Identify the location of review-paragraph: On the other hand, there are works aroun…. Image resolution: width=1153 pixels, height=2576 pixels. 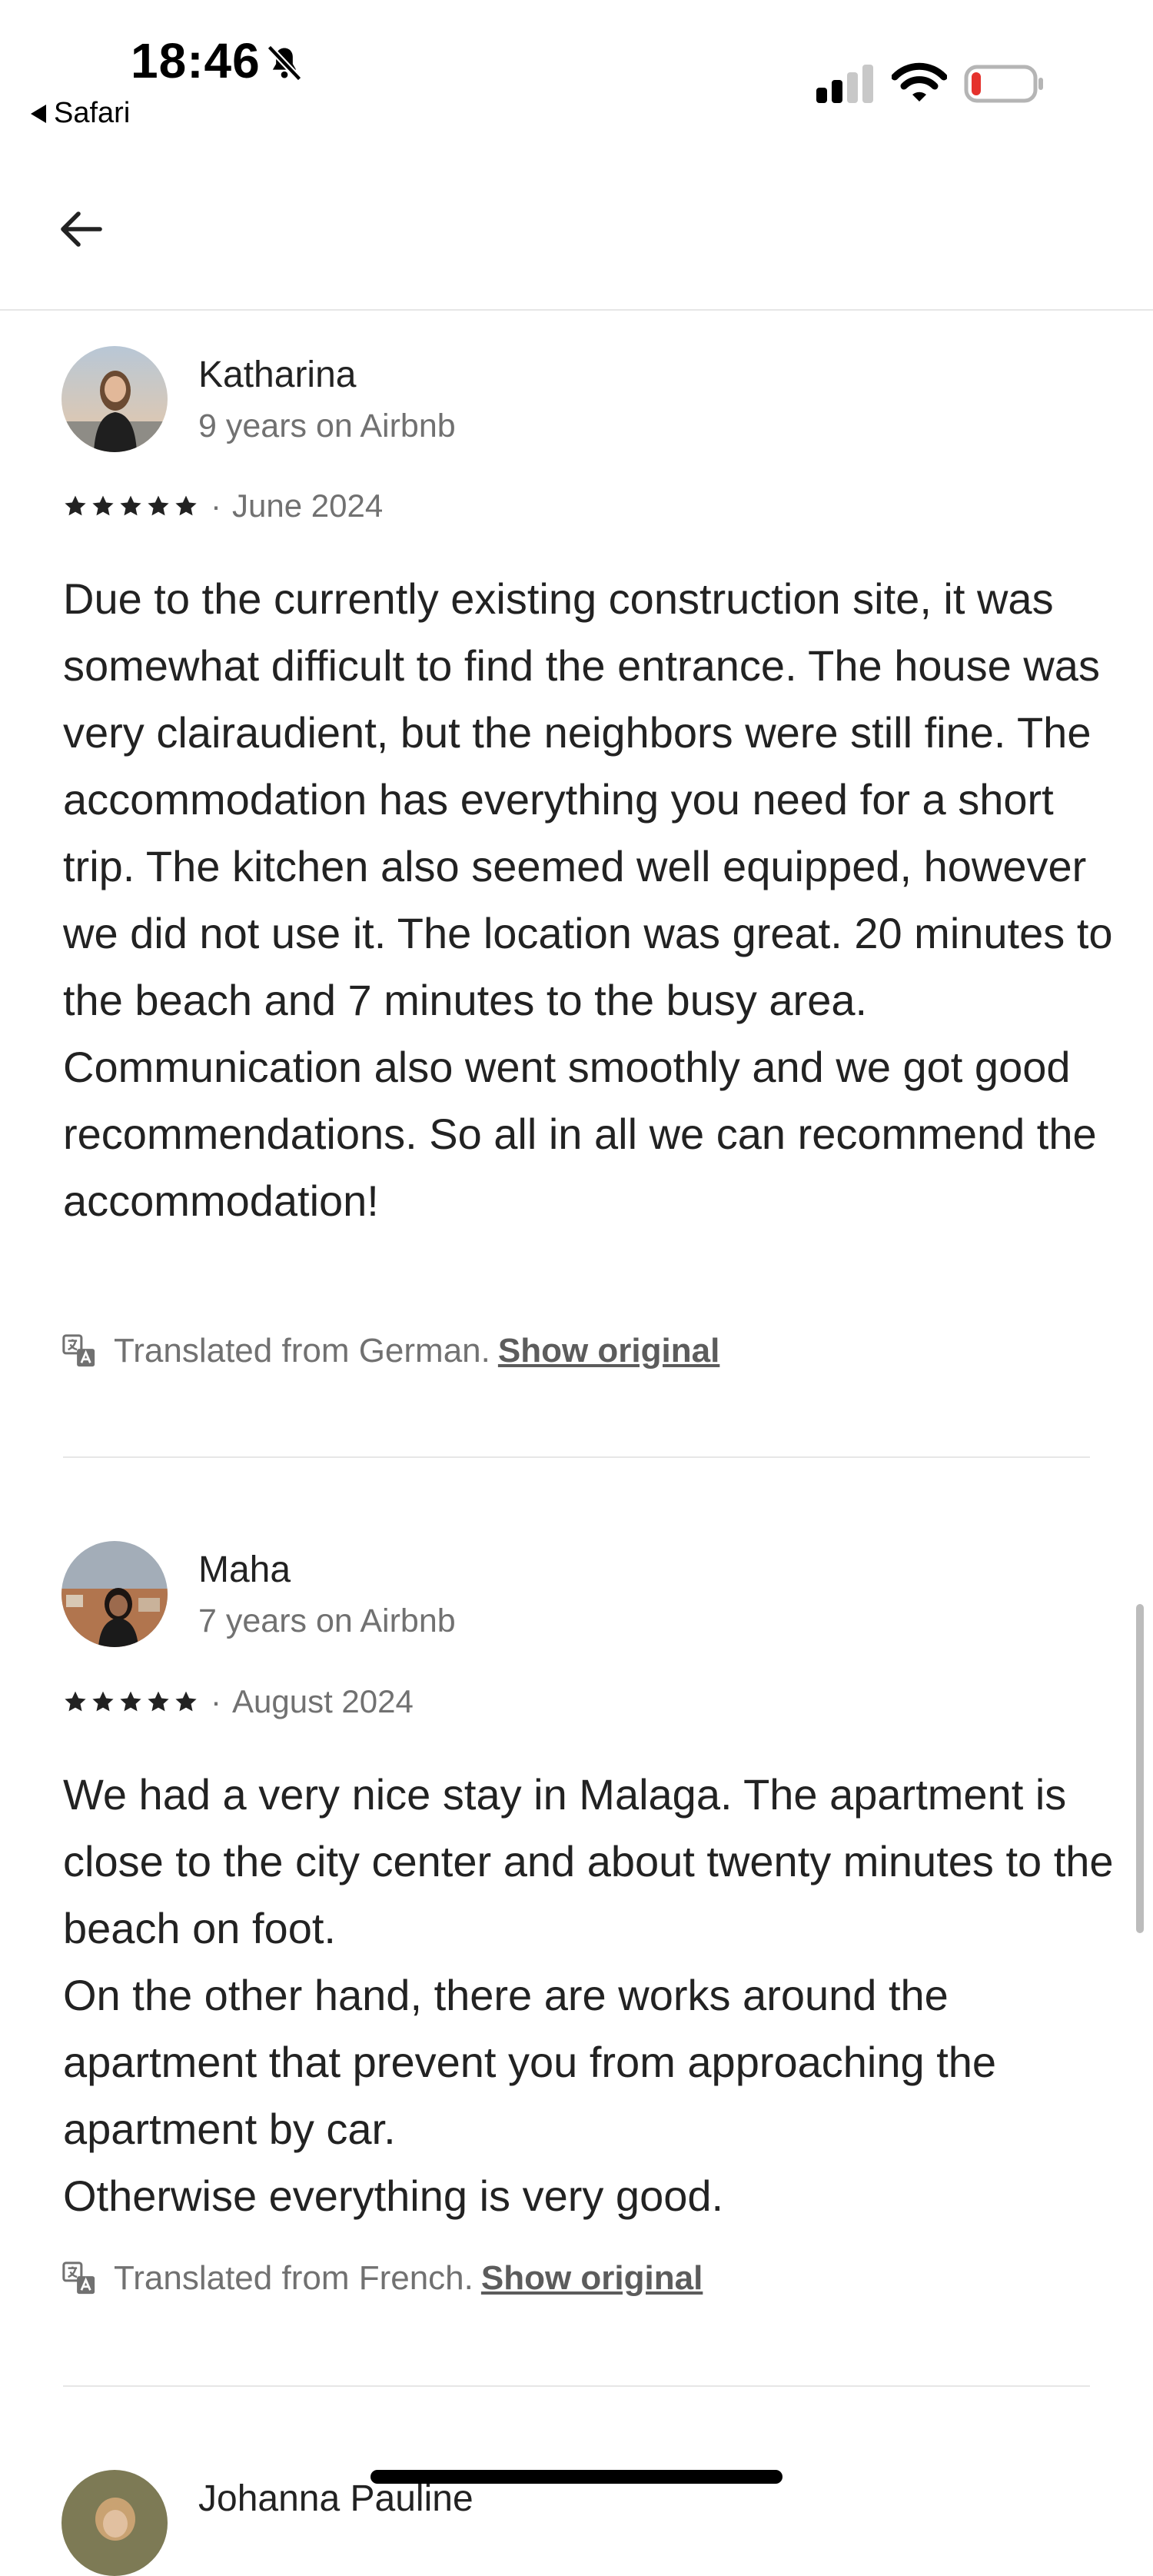
(530, 2062).